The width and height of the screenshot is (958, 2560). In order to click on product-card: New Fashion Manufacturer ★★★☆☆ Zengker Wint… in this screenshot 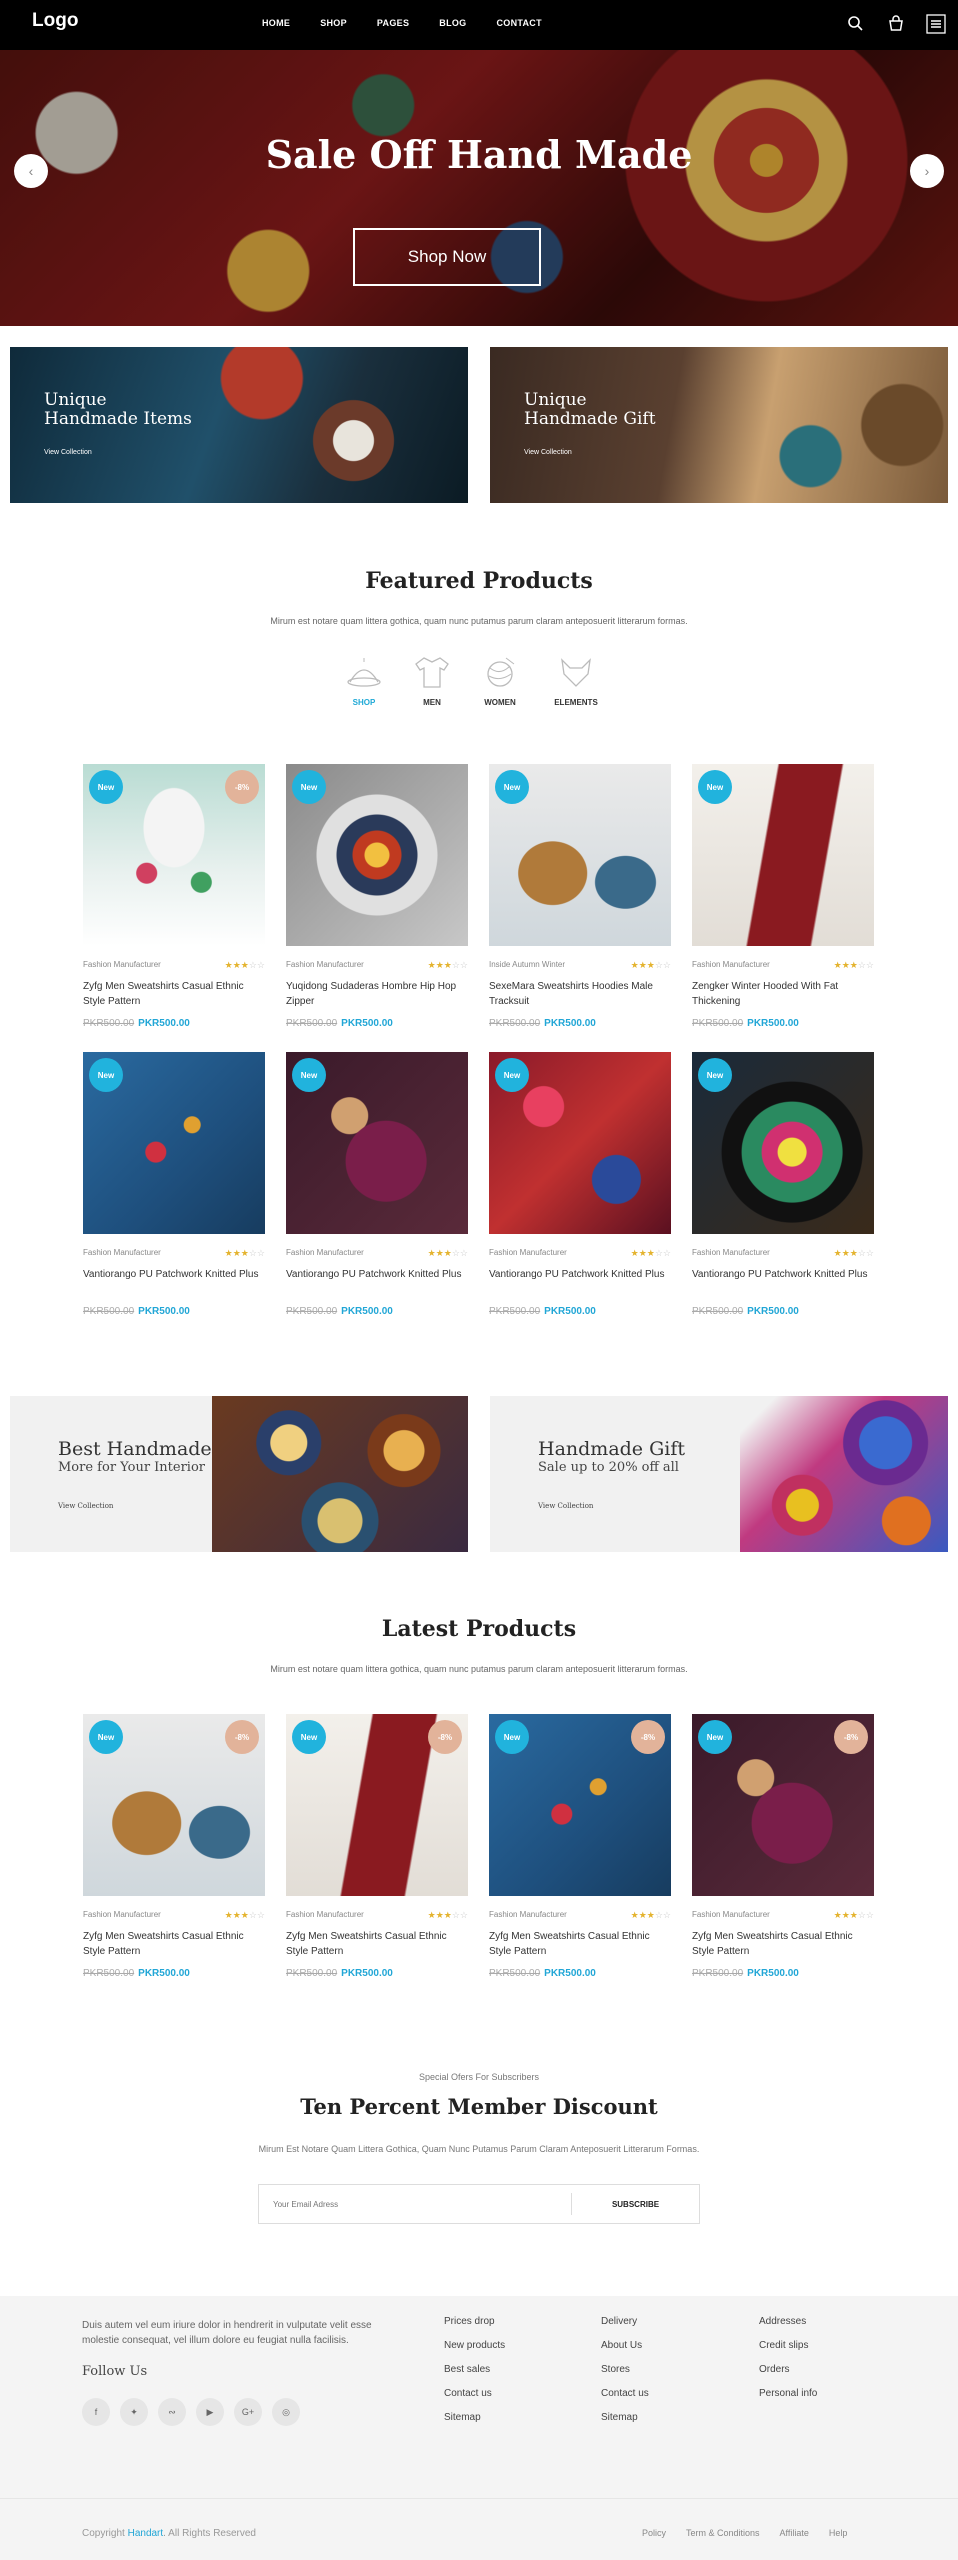, I will do `click(783, 896)`.